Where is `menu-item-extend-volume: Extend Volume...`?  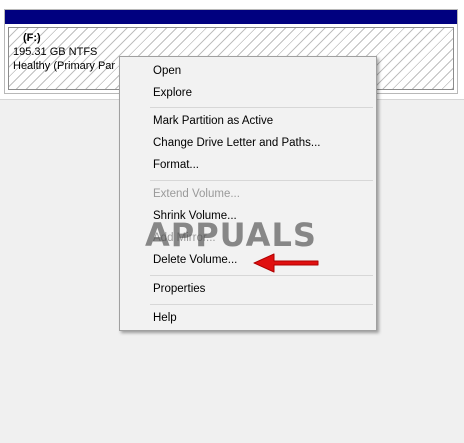 menu-item-extend-volume: Extend Volume... is located at coordinates (196, 194).